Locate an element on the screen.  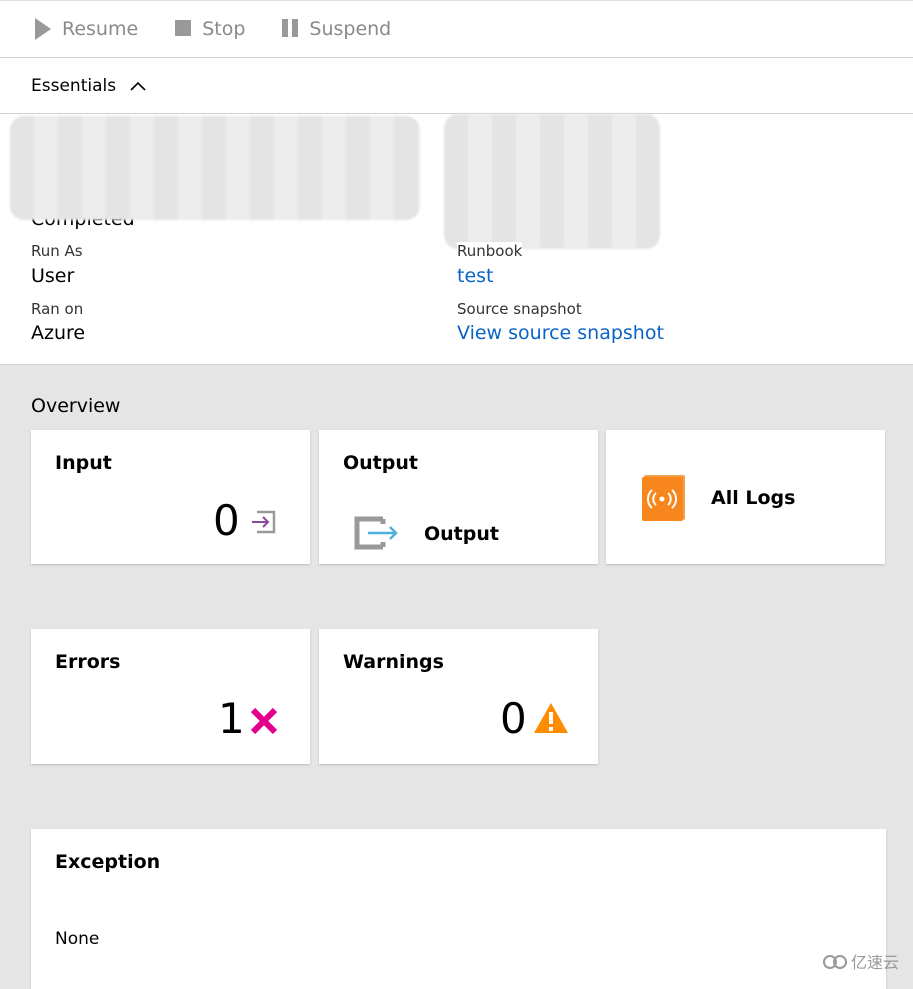
logs-book-icon is located at coordinates (663, 498).